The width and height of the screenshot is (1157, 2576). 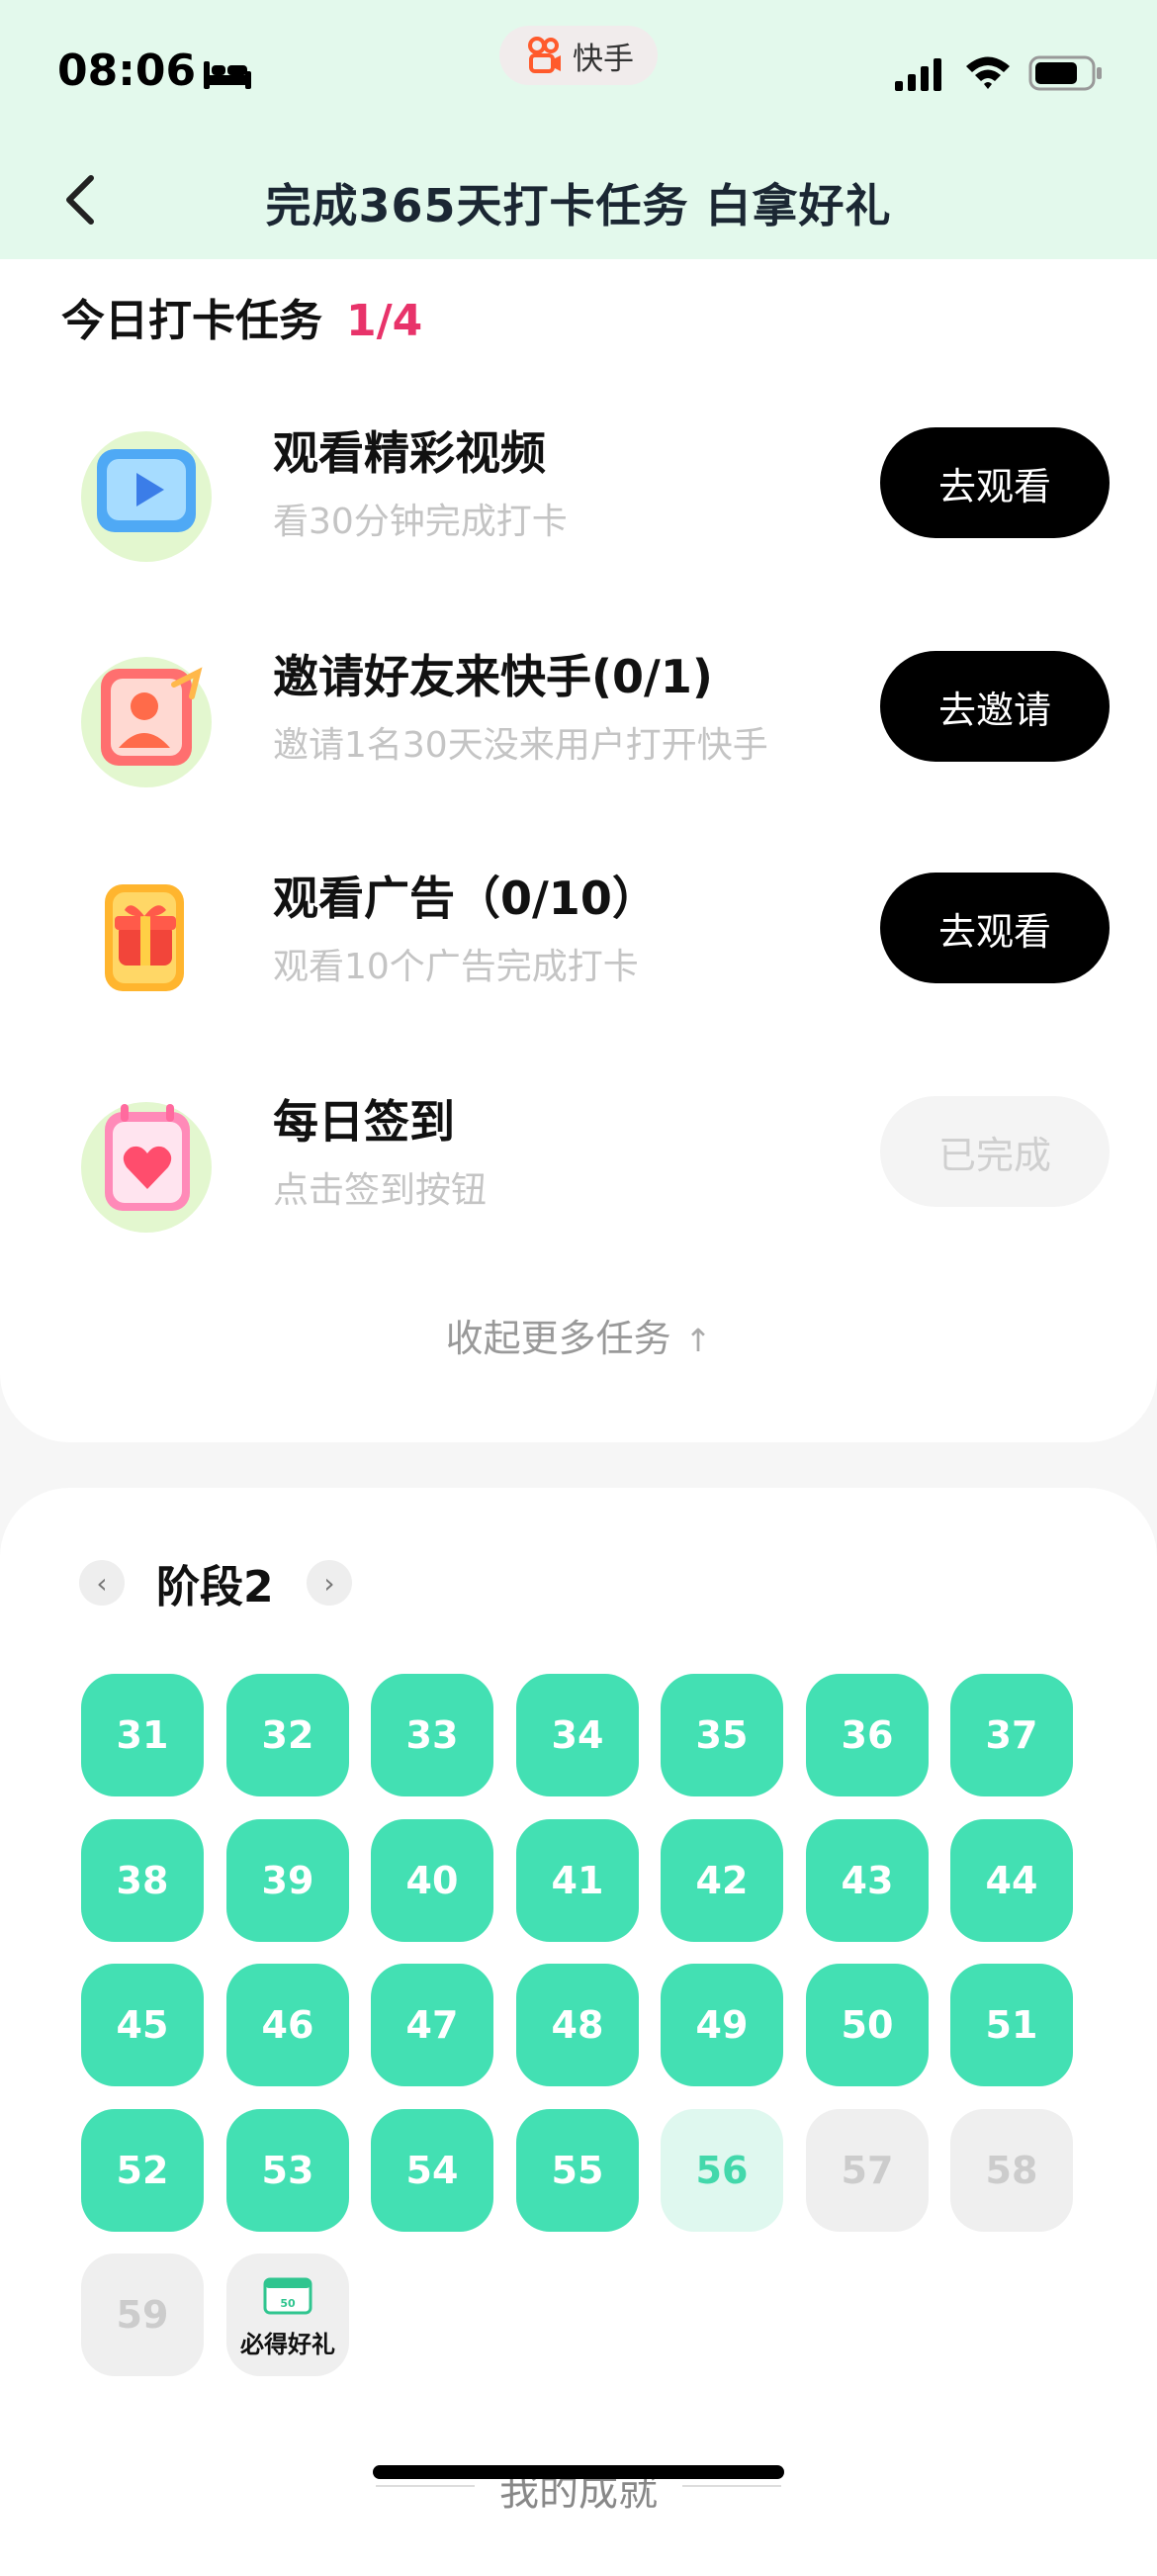 I want to click on arrow-up-icon: ↑, so click(x=698, y=1340).